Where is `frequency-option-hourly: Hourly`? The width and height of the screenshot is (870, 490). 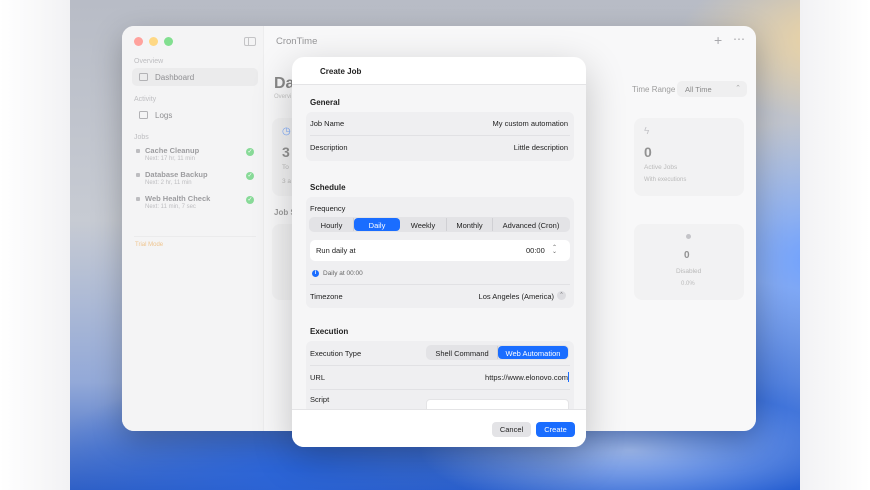
frequency-option-hourly: Hourly is located at coordinates (332, 224).